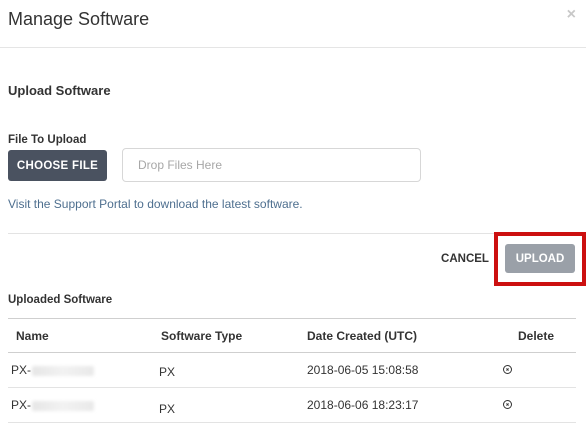 The height and width of the screenshot is (443, 586). What do you see at coordinates (540, 258) in the screenshot?
I see `upload-button: UPLOAD` at bounding box center [540, 258].